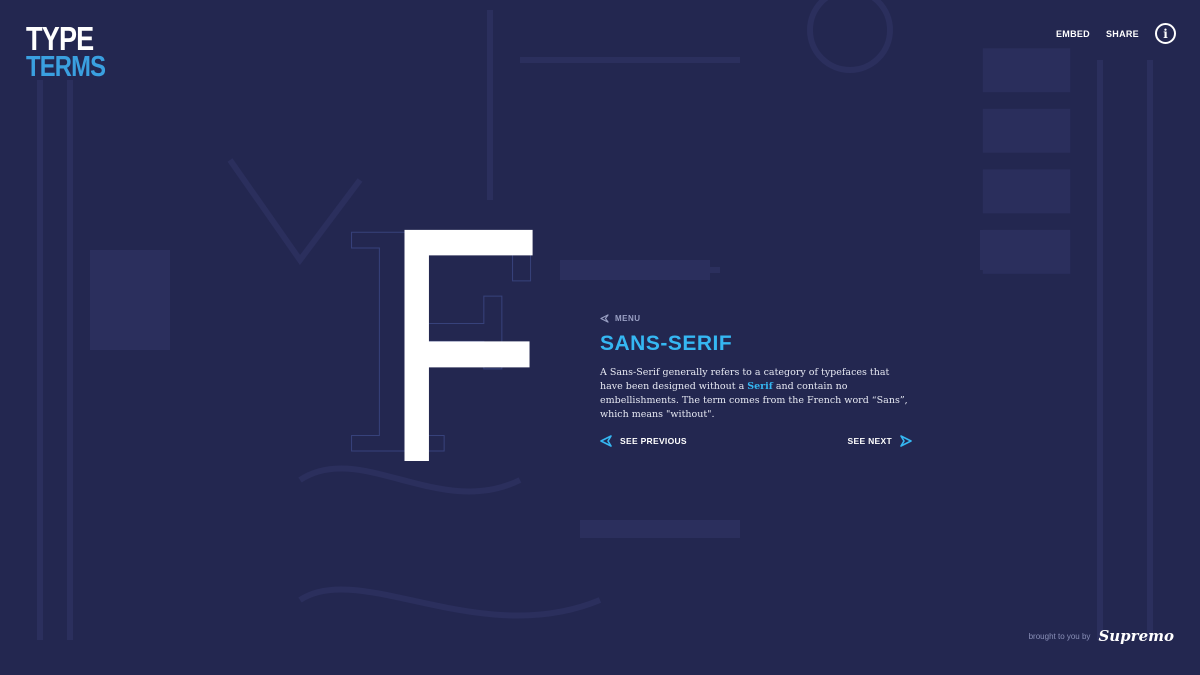 This screenshot has width=1200, height=675. Describe the element at coordinates (60, 38) in the screenshot. I see `logo-line-type: TYPE` at that location.